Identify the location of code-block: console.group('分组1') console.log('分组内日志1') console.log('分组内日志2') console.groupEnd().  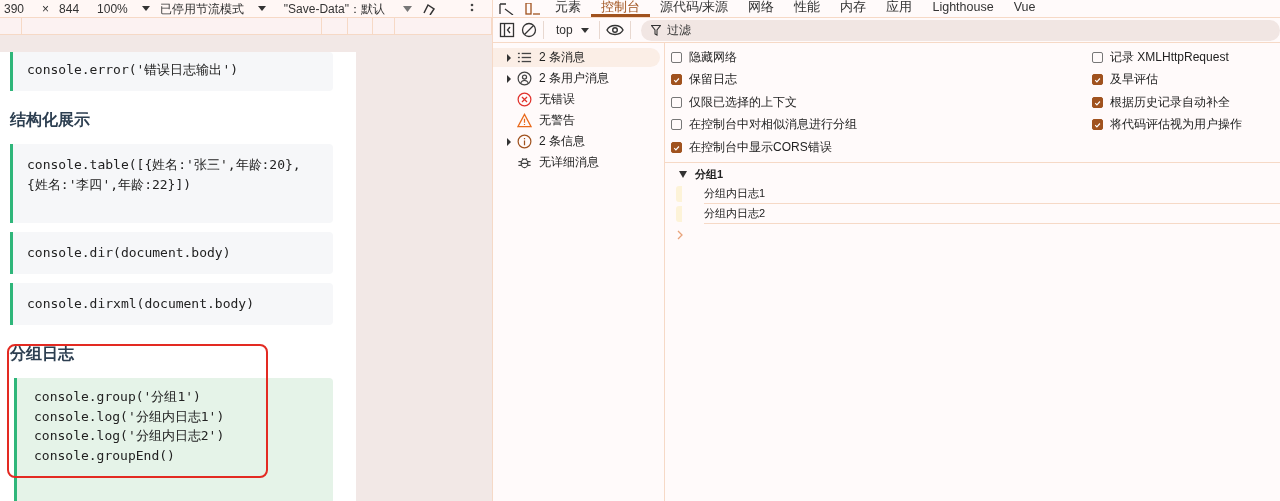
(173, 439).